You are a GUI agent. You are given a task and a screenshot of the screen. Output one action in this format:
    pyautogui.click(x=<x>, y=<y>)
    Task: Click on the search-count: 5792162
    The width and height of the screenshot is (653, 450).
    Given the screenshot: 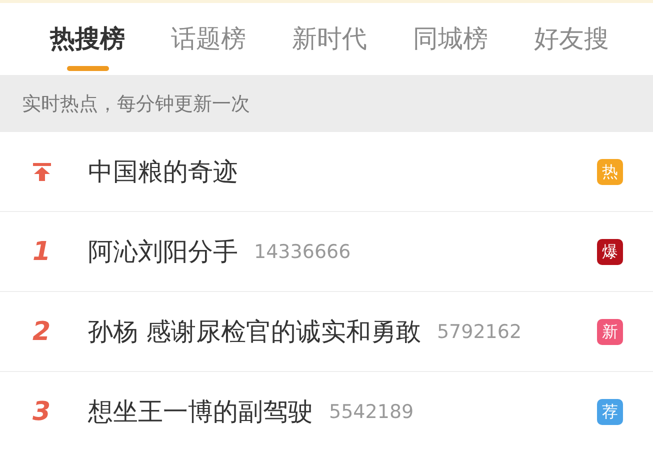 What is the action you would take?
    pyautogui.click(x=479, y=331)
    